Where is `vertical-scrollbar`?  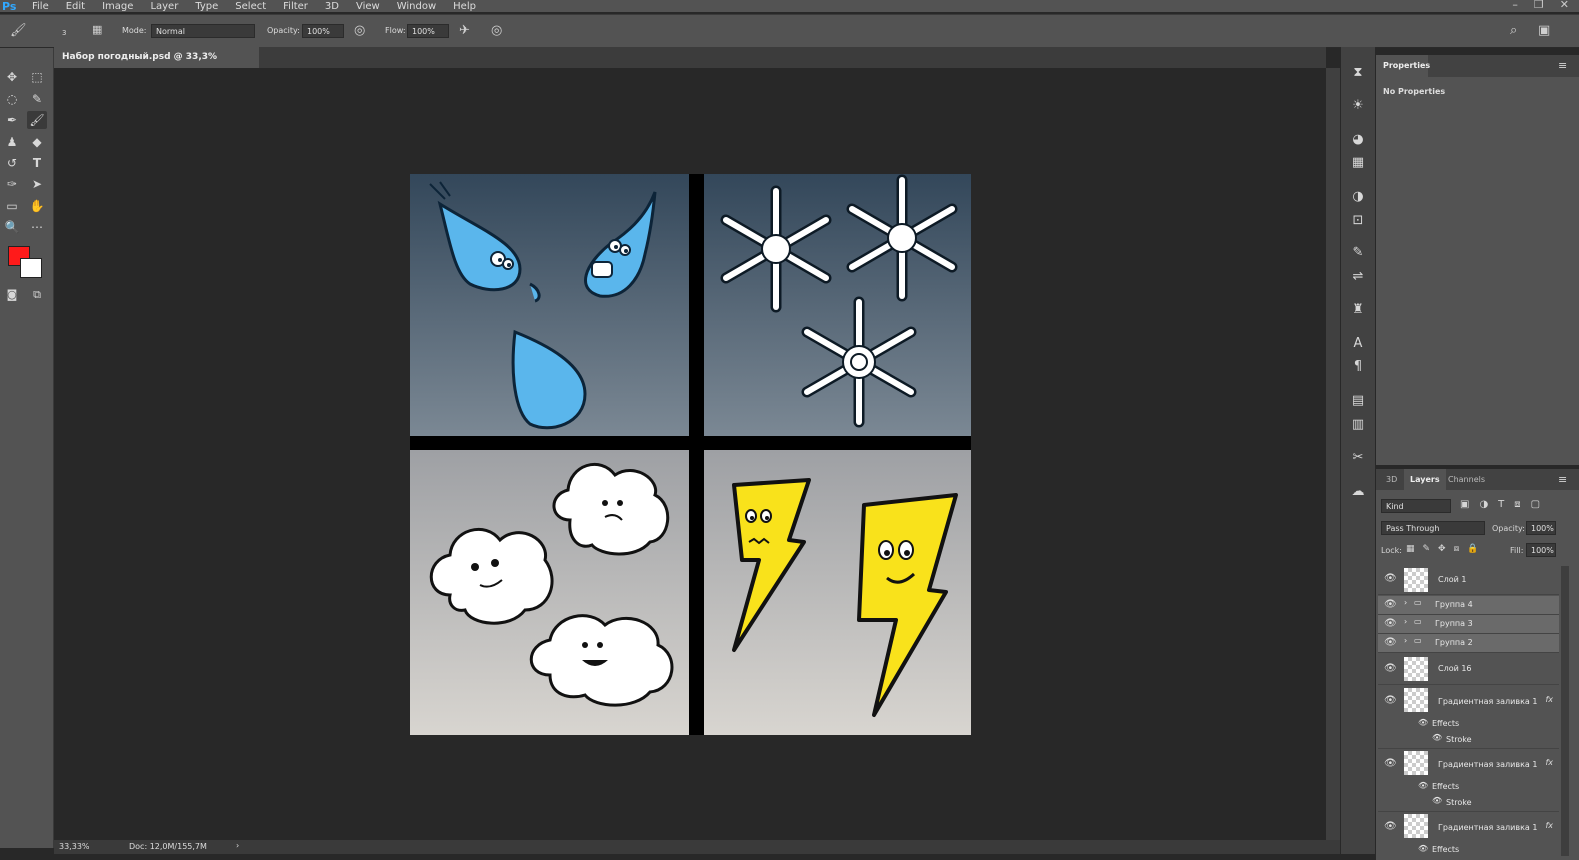
vertical-scrollbar is located at coordinates (1333, 454).